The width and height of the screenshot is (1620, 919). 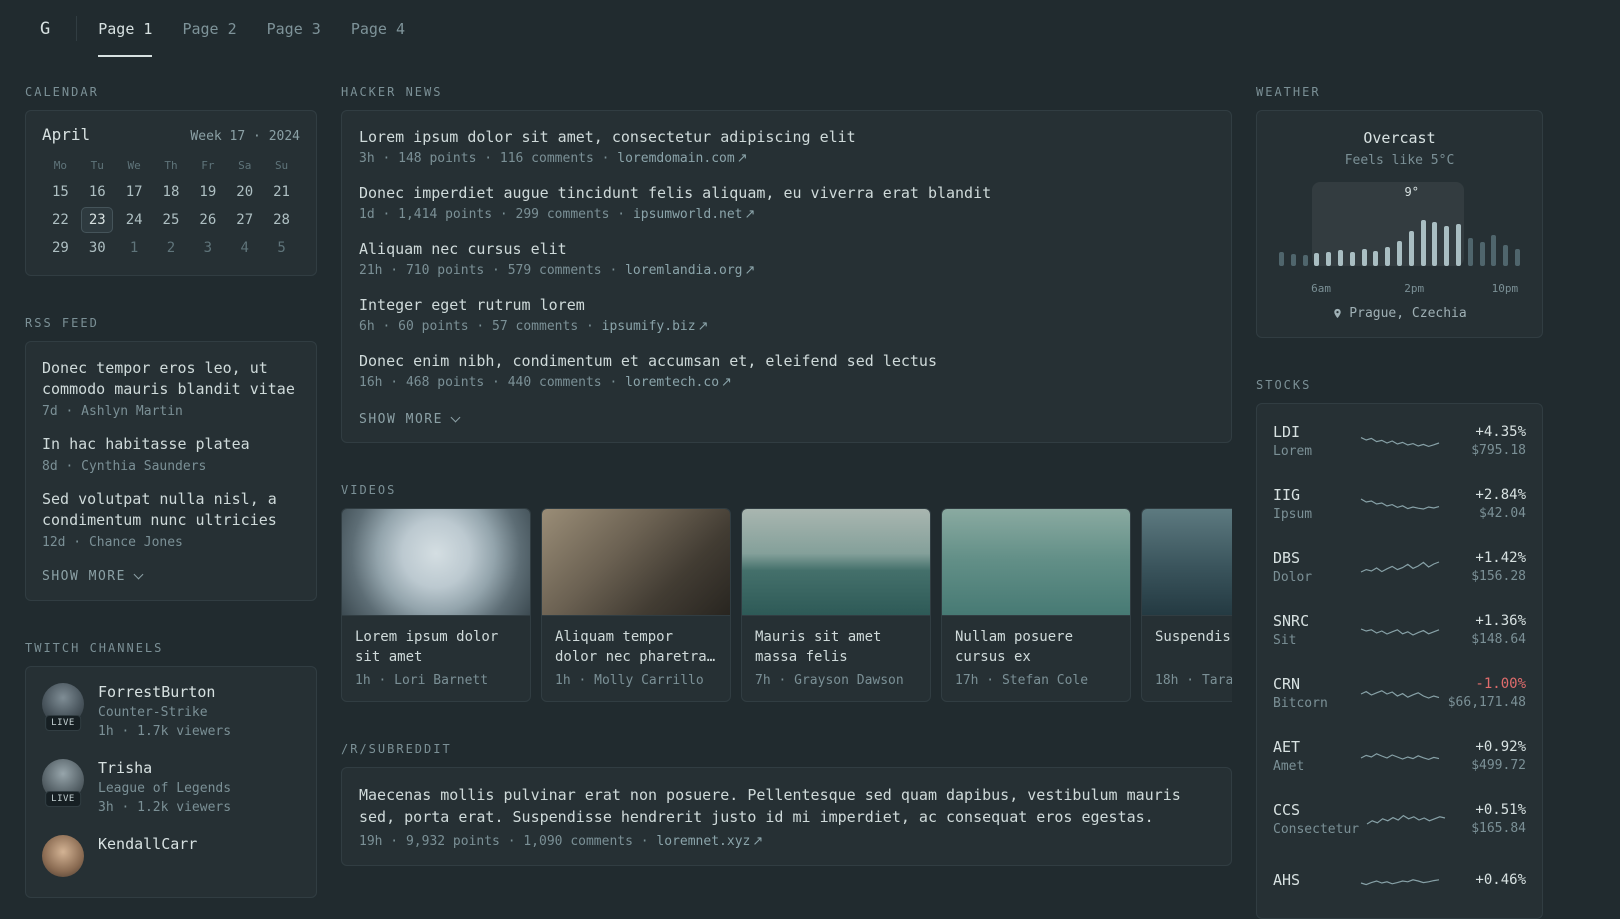 What do you see at coordinates (1408, 313) in the screenshot?
I see `weather-location: Prague, Czechia` at bounding box center [1408, 313].